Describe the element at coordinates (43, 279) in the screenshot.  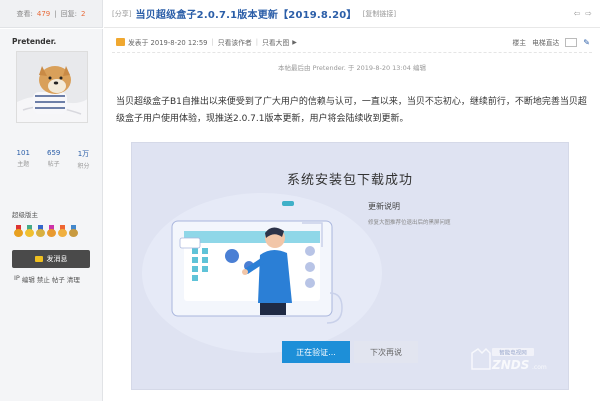
I see `action-ban: 禁止` at that location.